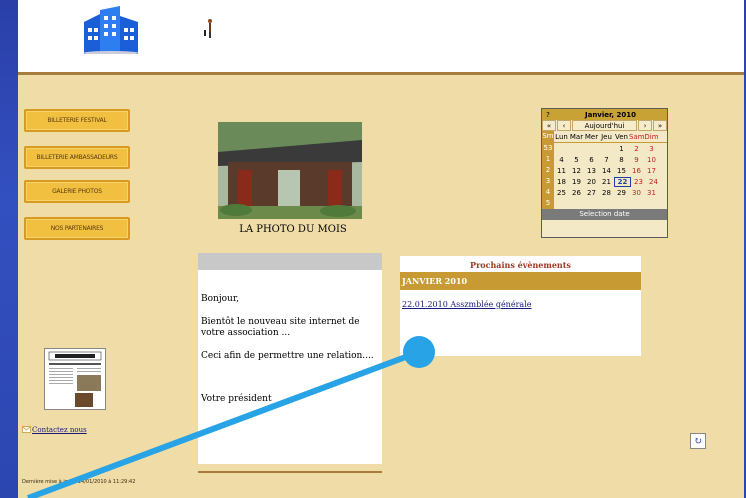 Image resolution: width=746 pixels, height=498 pixels. Describe the element at coordinates (77, 228) in the screenshot. I see `nos-partenaires-button: NOS PARTENAIRES` at that location.